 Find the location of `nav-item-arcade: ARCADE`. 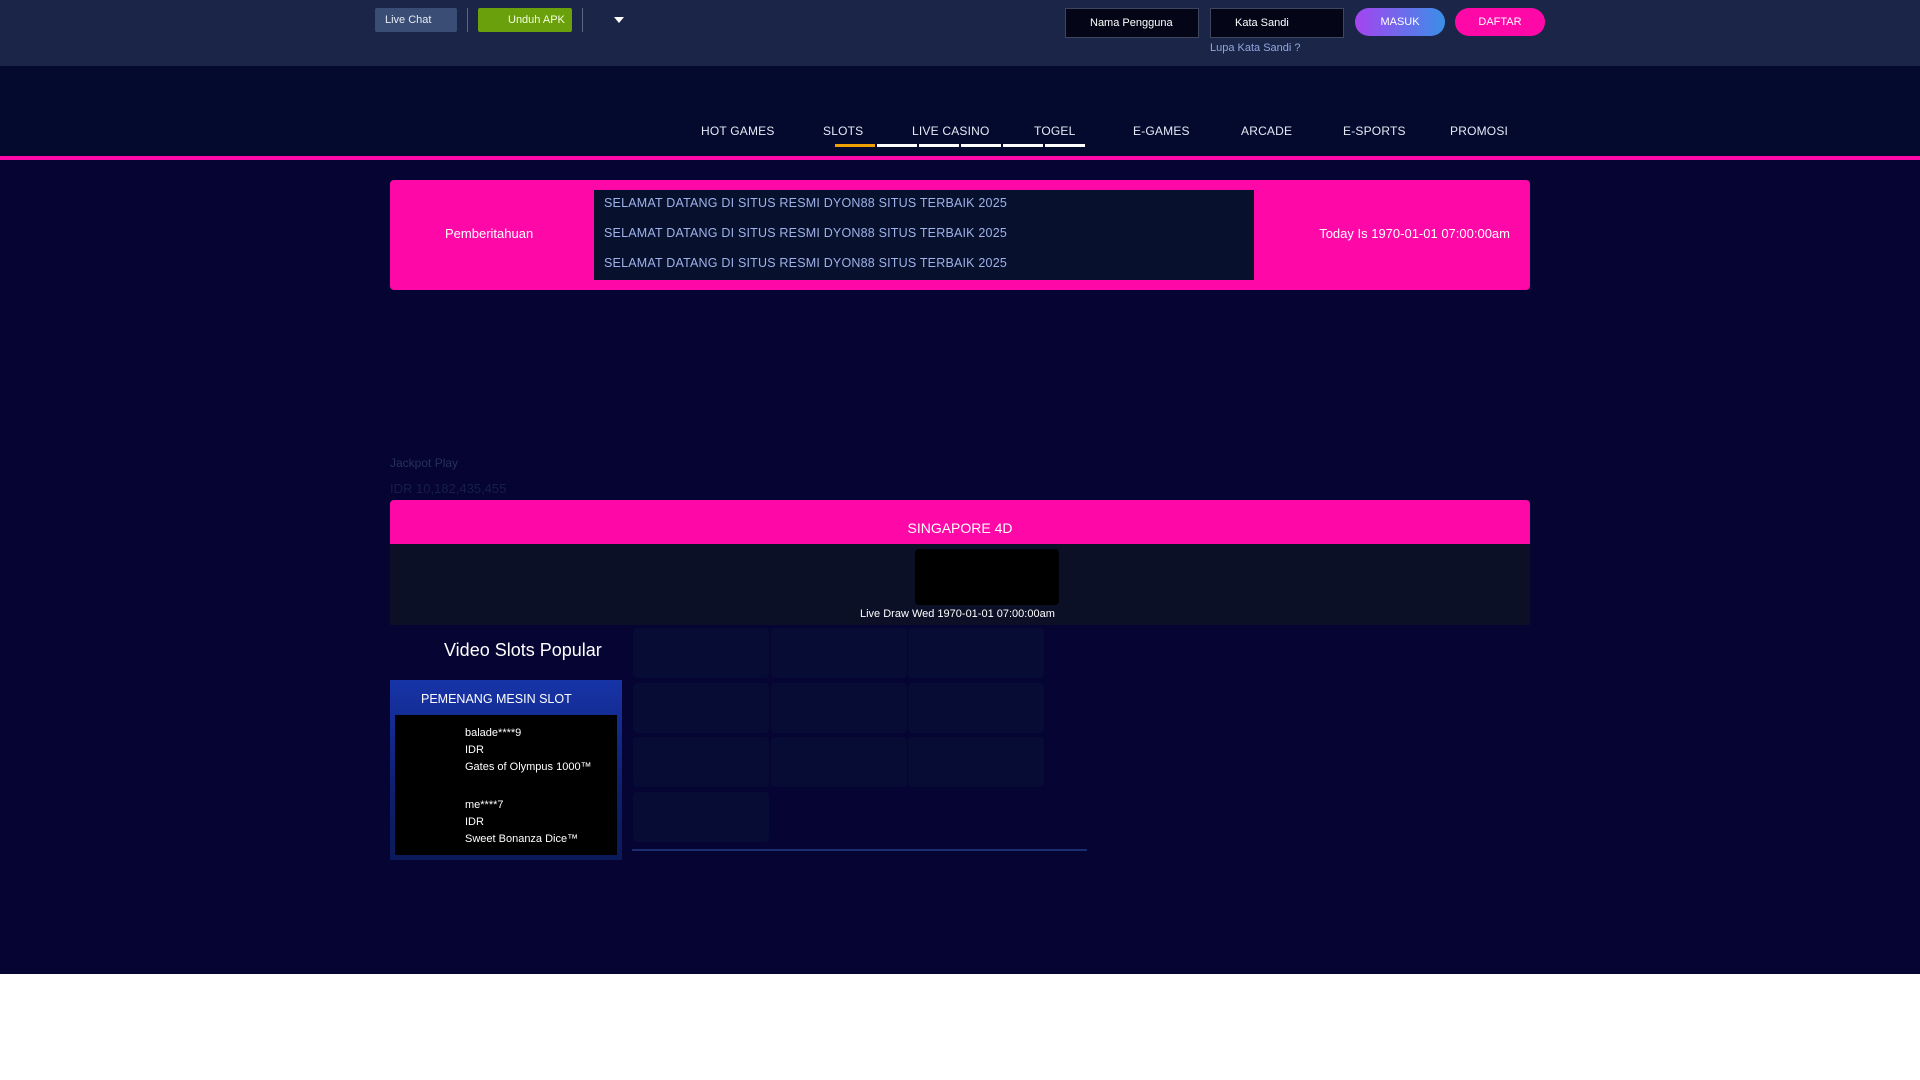

nav-item-arcade: ARCADE is located at coordinates (1266, 131).